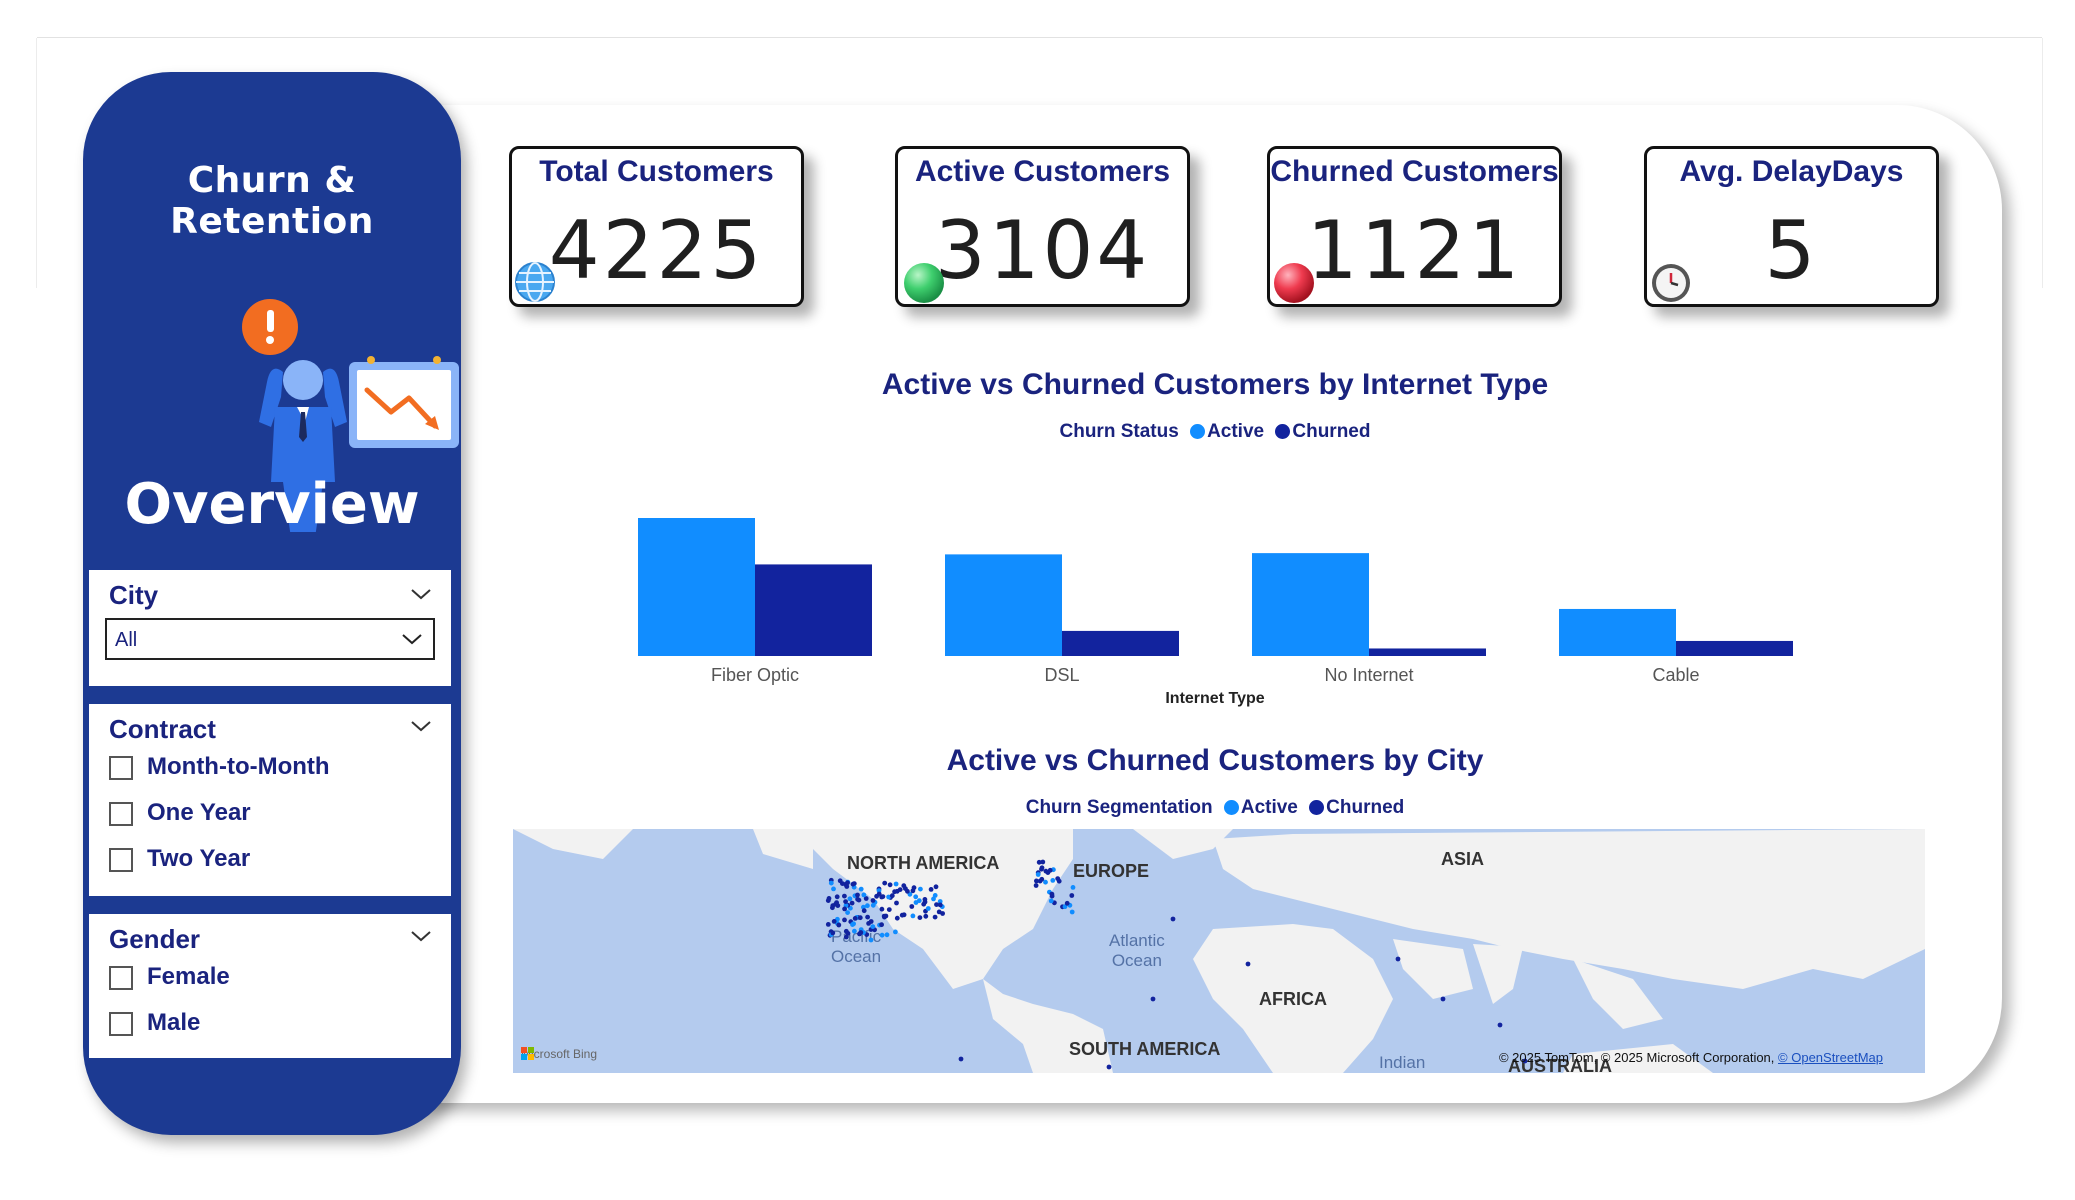 The image size is (2075, 1200). I want to click on bar-active-fiber-optic, so click(696, 587).